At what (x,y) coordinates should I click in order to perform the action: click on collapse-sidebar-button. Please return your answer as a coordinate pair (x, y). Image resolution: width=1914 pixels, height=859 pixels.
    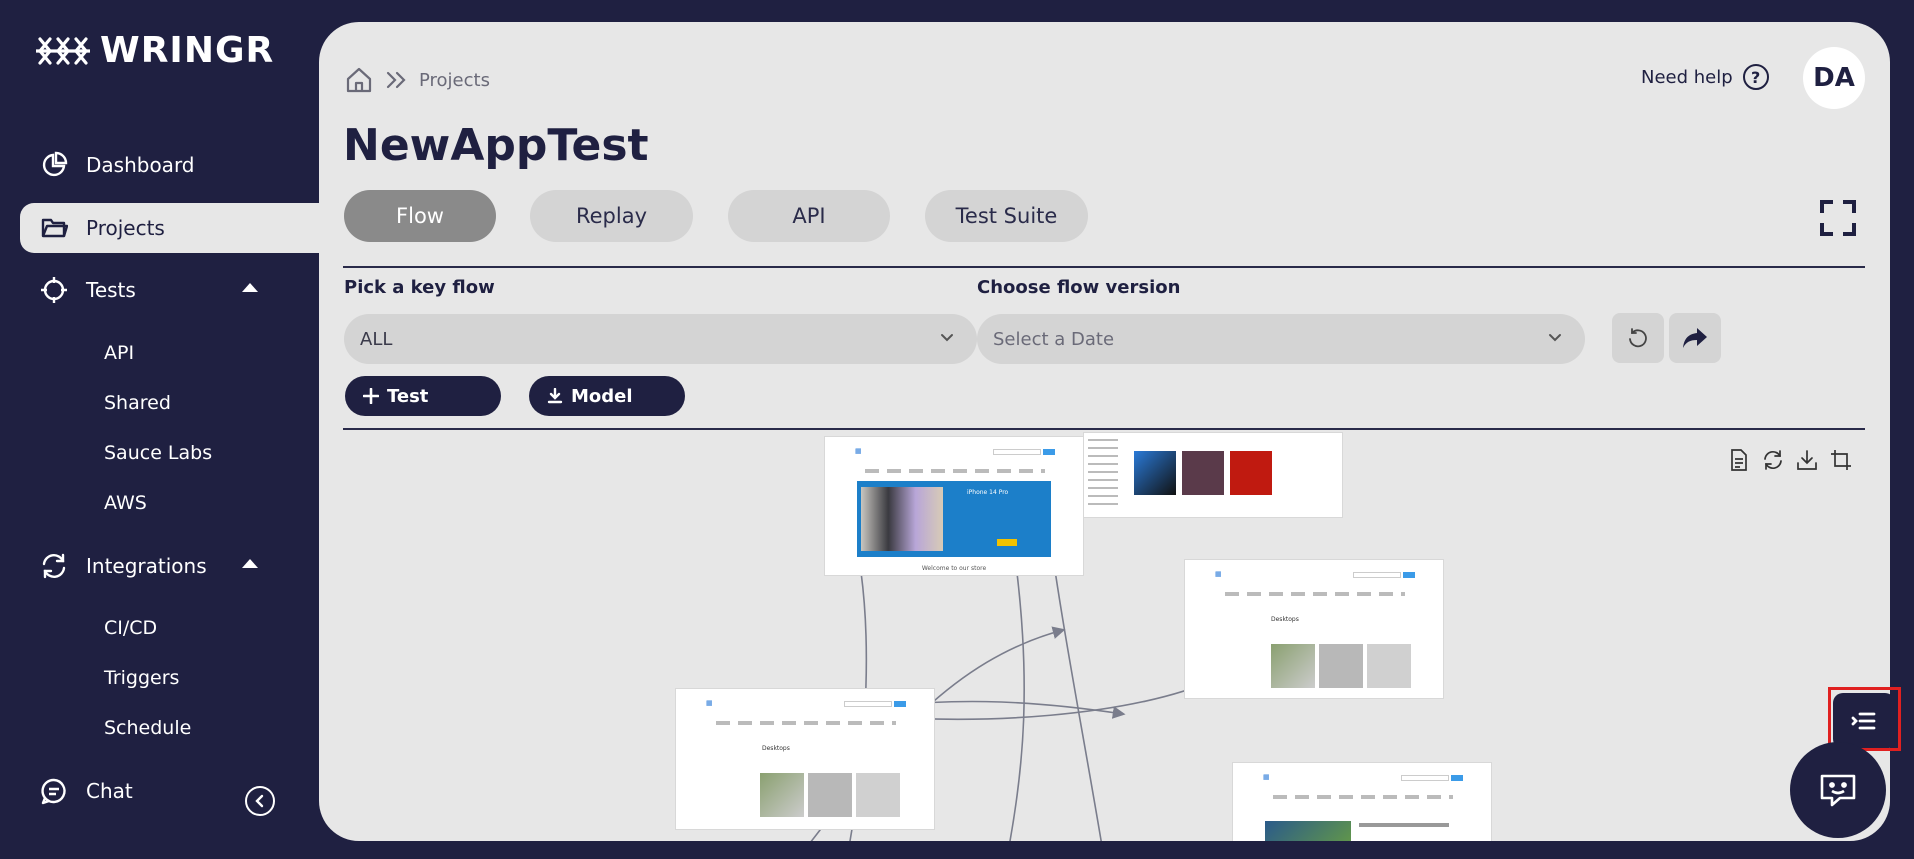
    Looking at the image, I should click on (260, 801).